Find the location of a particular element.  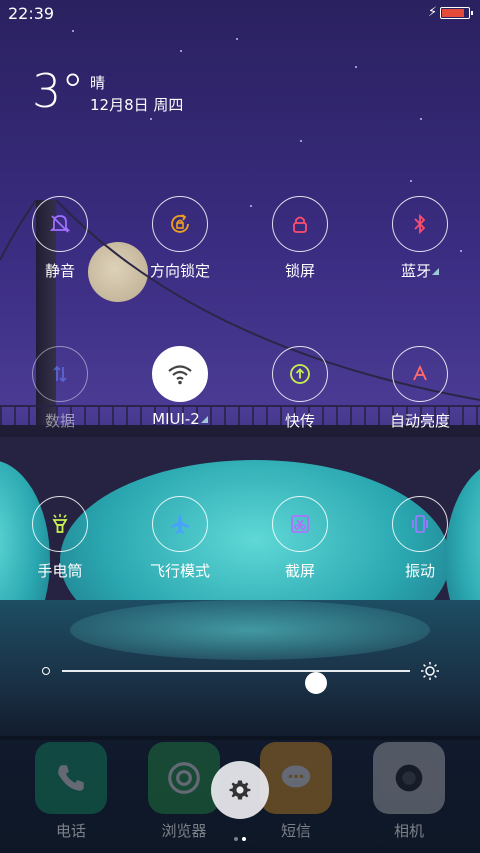

page-indicator is located at coordinates (240, 835).